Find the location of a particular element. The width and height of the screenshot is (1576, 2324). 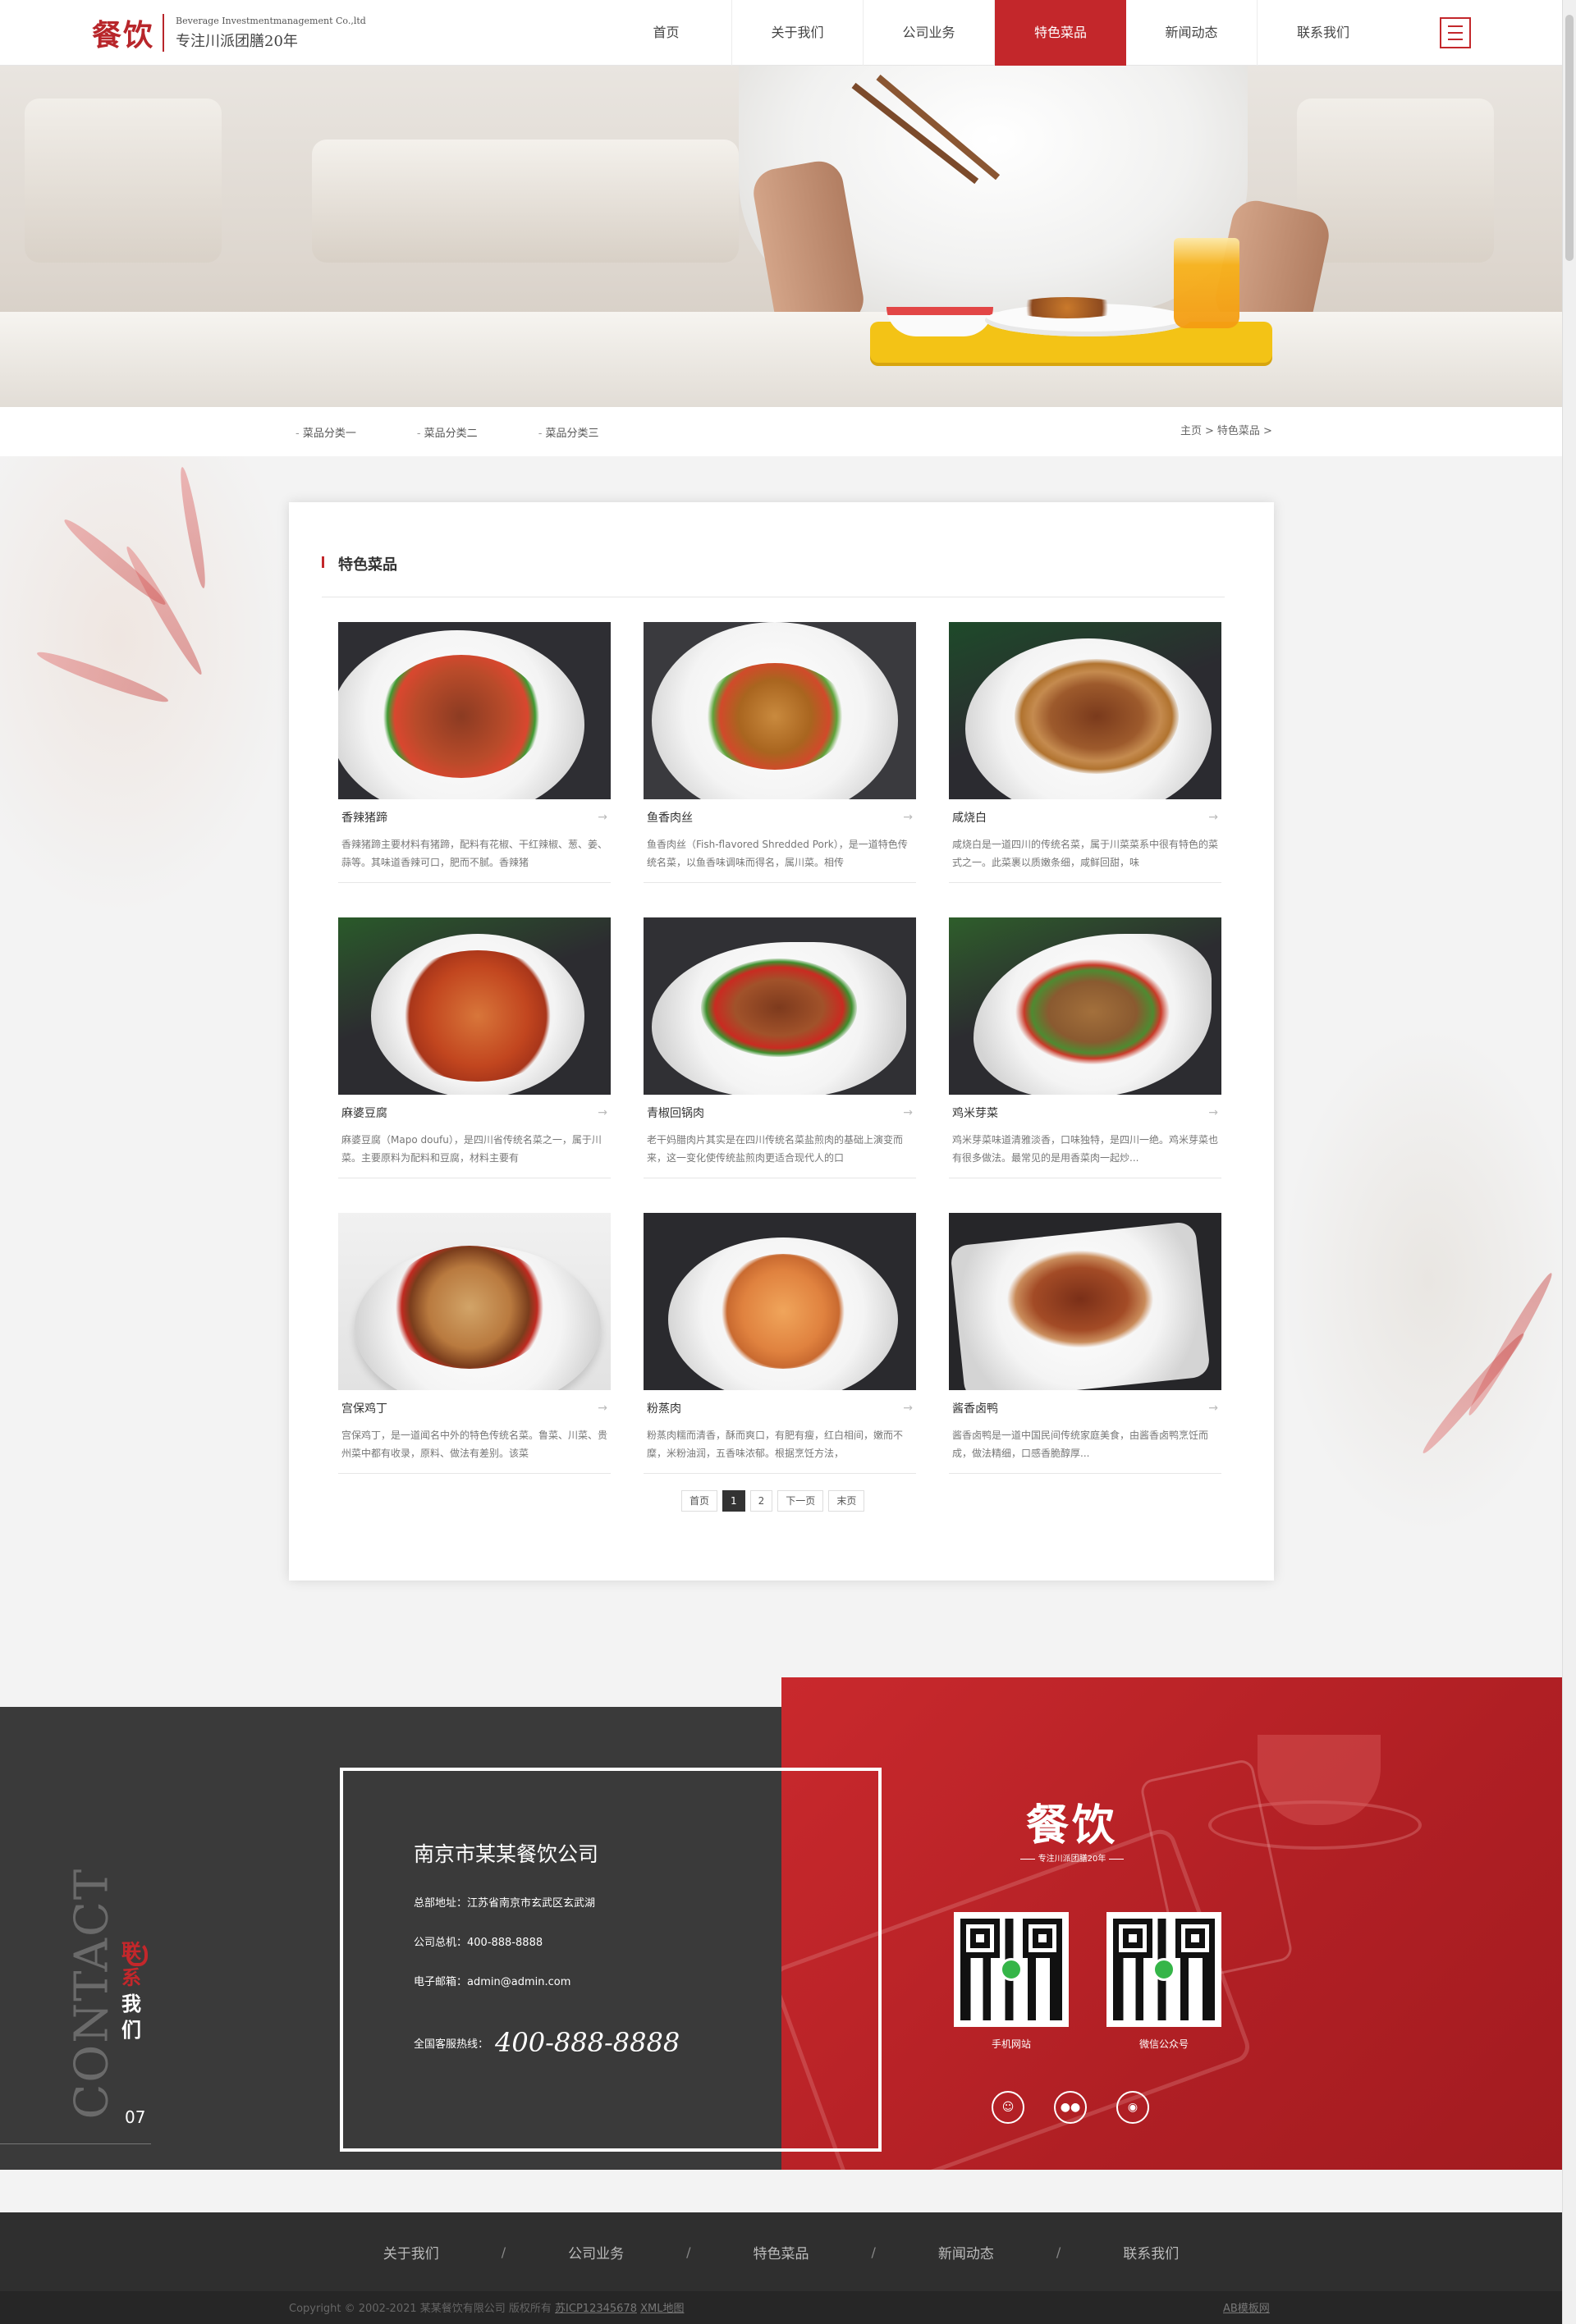

page-number: 1 is located at coordinates (733, 1501).